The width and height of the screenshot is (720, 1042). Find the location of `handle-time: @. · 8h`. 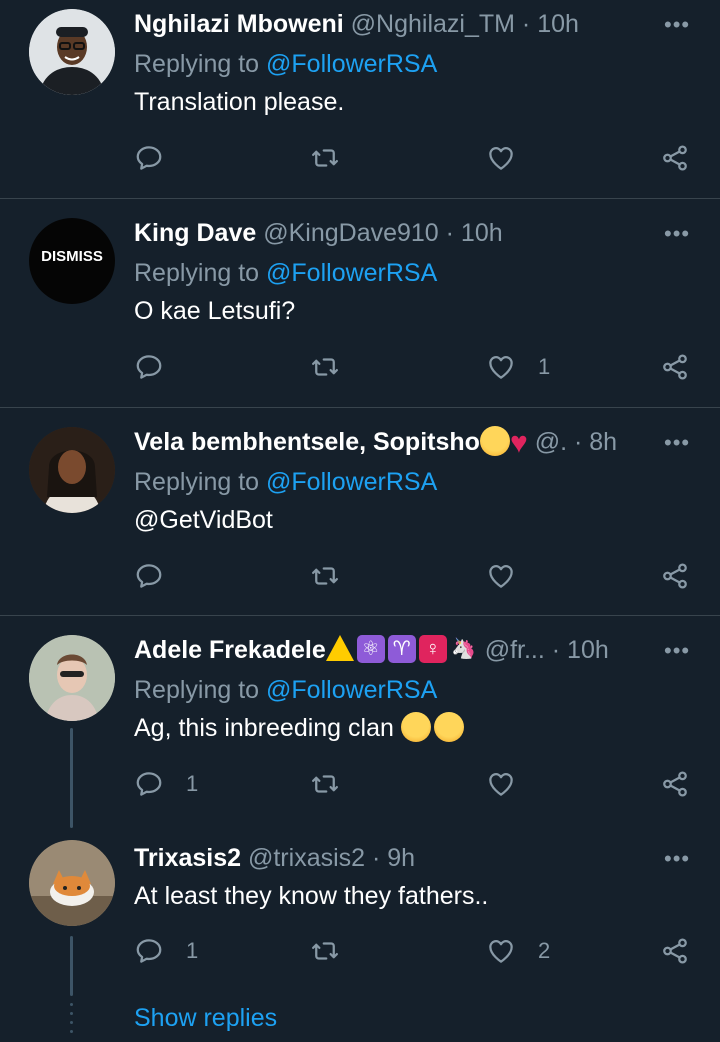

handle-time: @. · 8h is located at coordinates (576, 442).